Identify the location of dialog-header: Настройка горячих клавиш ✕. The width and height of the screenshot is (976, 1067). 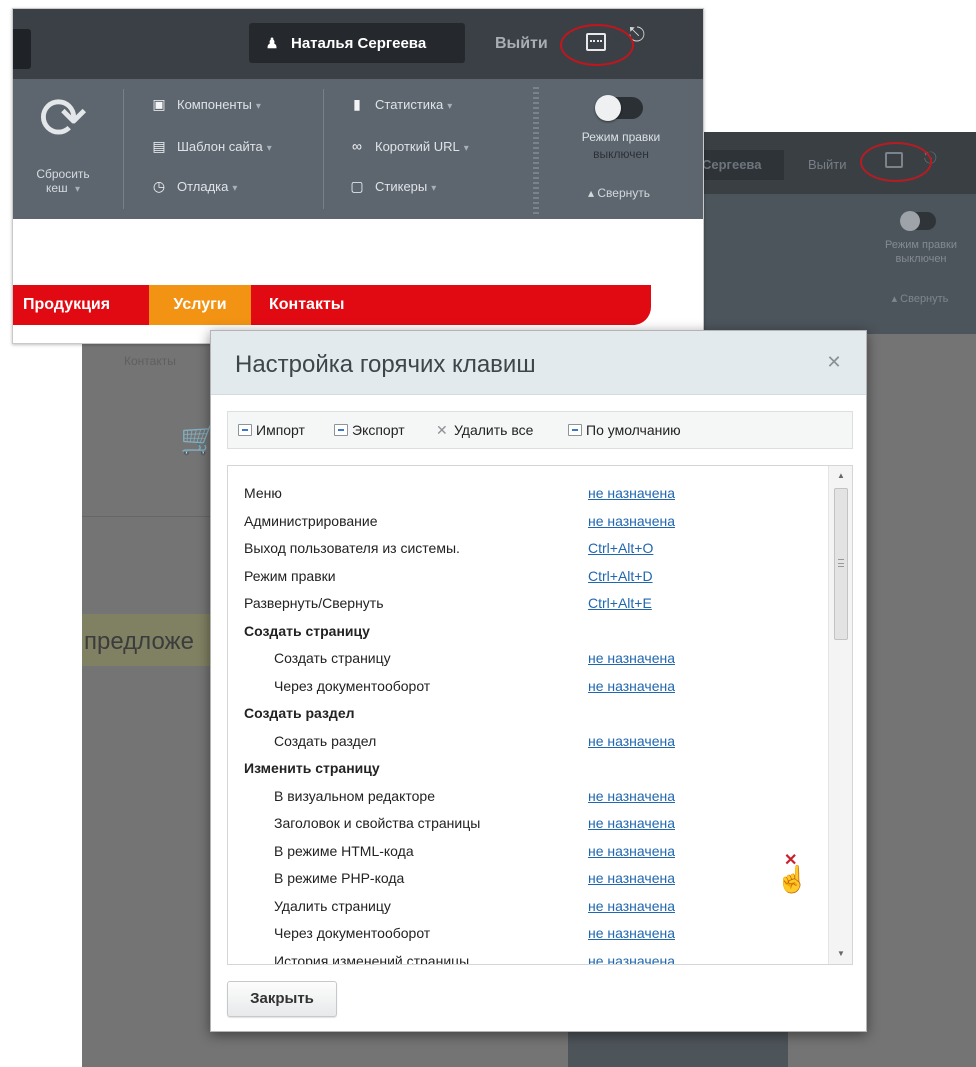
(538, 363).